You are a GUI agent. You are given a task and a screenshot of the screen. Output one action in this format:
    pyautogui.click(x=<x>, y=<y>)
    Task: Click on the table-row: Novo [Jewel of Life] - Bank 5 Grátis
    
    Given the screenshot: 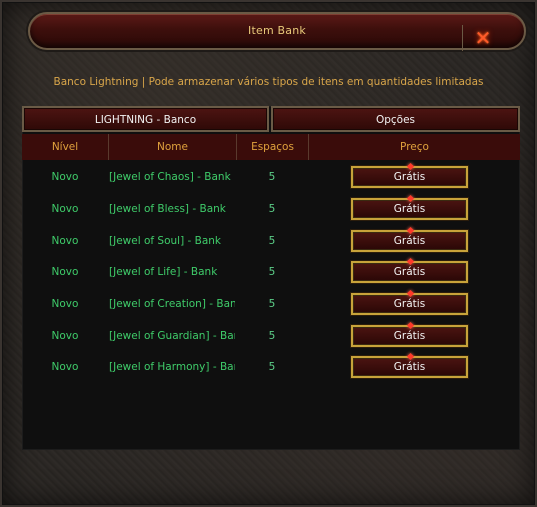 What is the action you would take?
    pyautogui.click(x=271, y=272)
    